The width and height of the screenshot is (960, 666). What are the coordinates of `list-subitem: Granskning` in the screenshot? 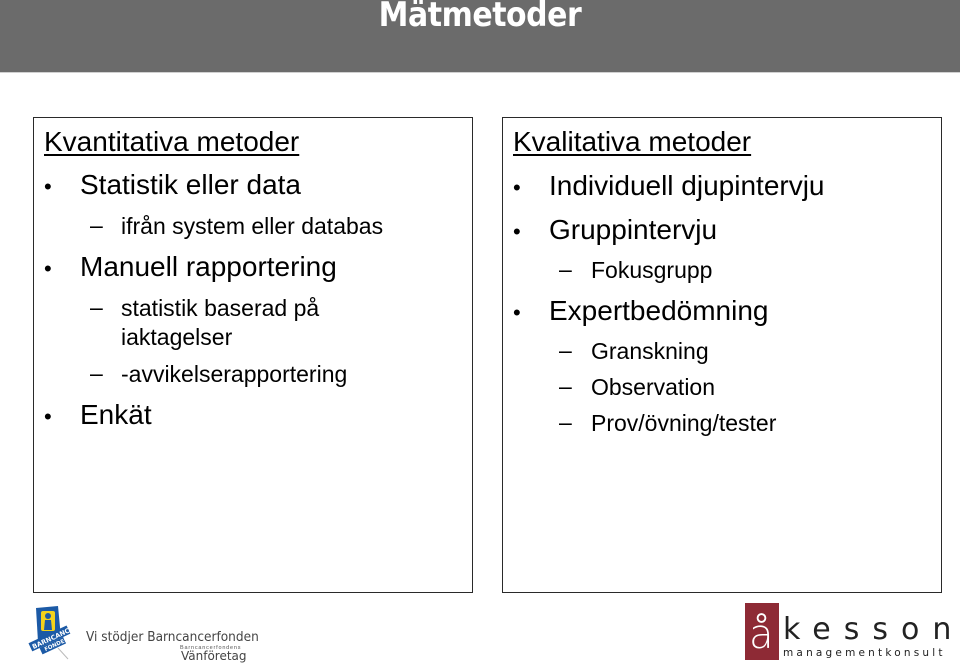 It's located at (650, 351).